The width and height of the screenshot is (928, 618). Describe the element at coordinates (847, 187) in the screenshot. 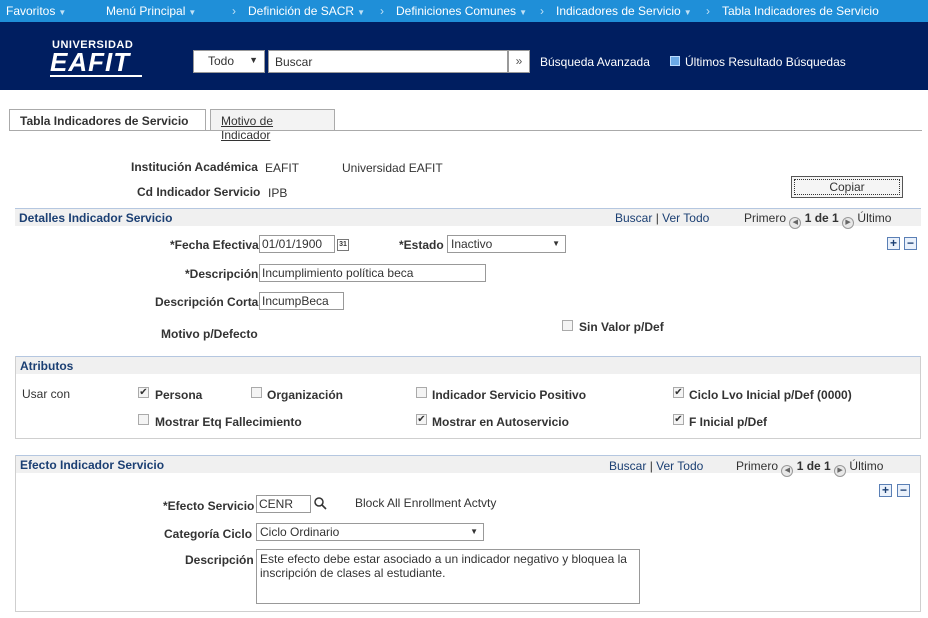

I see `copy-button: Copiar` at that location.